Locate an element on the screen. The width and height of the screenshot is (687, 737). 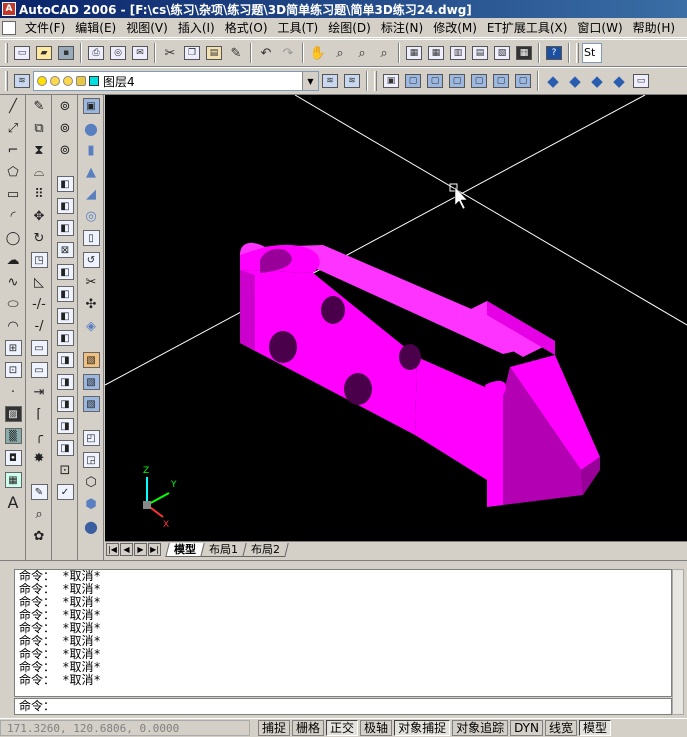
slice-button: ✂ is located at coordinates (91, 282).